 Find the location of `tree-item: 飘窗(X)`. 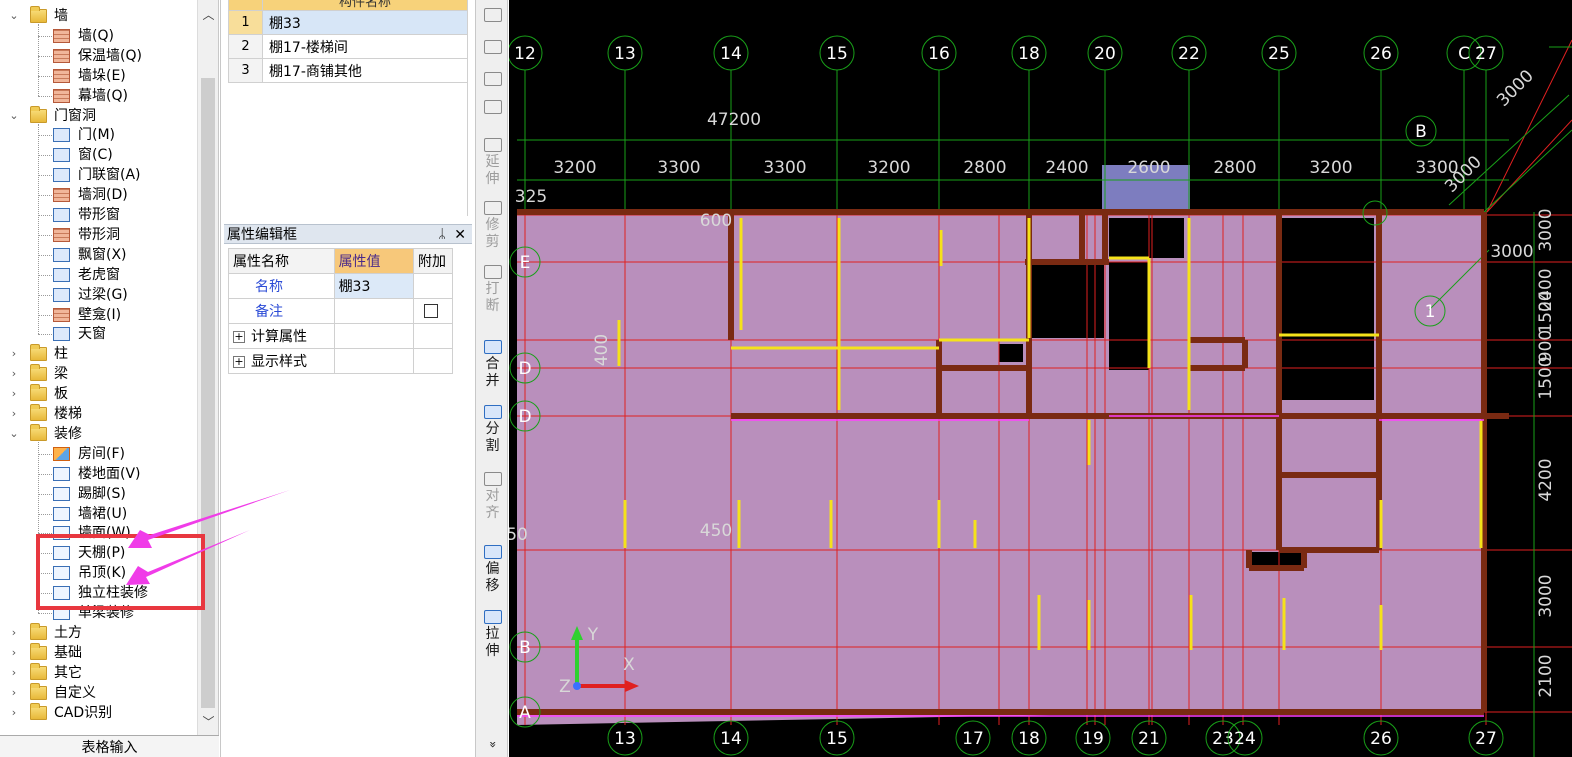

tree-item: 飘窗(X) is located at coordinates (98, 255).